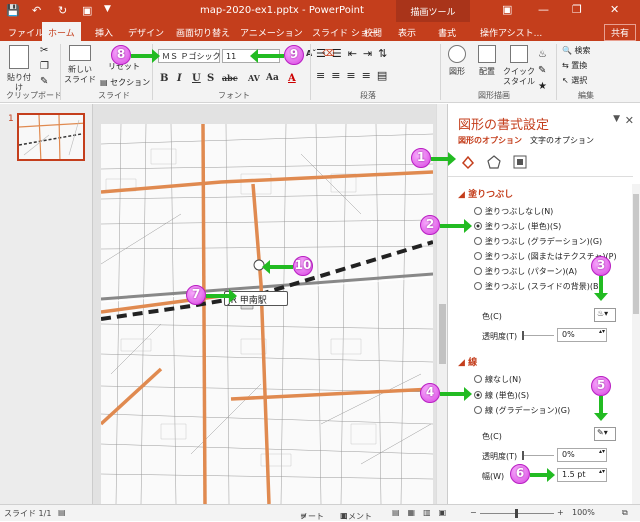 The image size is (640, 522). Describe the element at coordinates (44, 81) in the screenshot. I see `format-painter-icon: ✎` at that location.